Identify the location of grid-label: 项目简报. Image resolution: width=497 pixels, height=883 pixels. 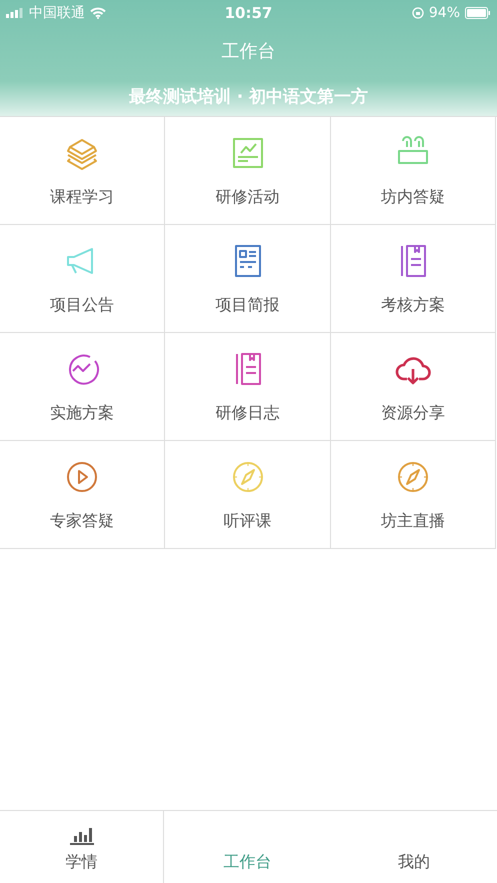
(248, 305).